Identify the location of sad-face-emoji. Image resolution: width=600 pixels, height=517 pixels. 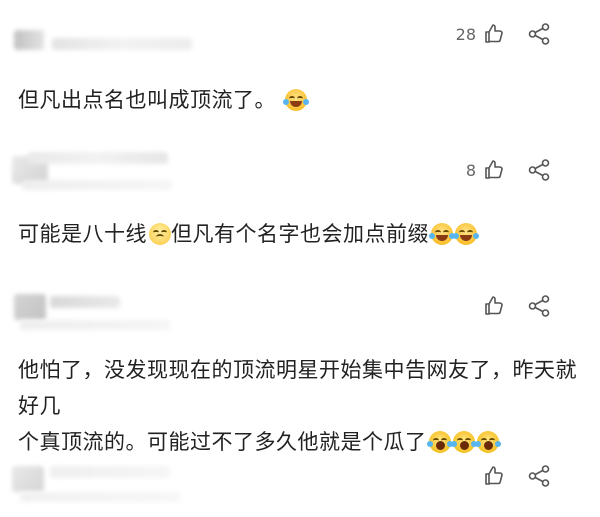
(160, 234).